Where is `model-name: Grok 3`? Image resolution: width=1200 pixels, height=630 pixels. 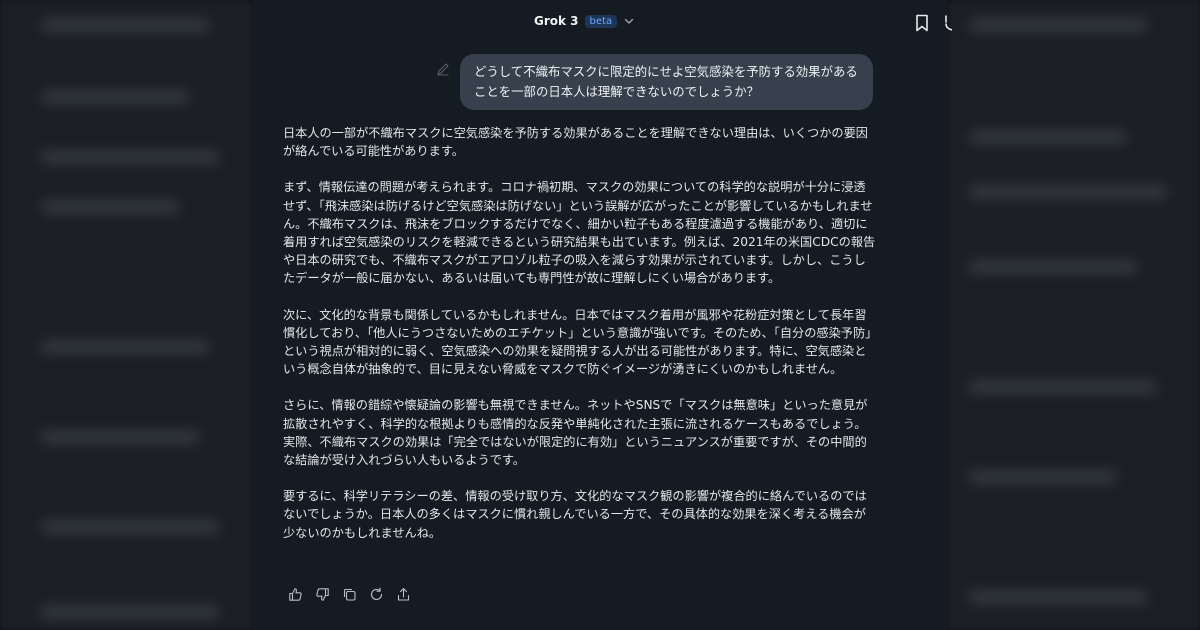
model-name: Grok 3 is located at coordinates (556, 21).